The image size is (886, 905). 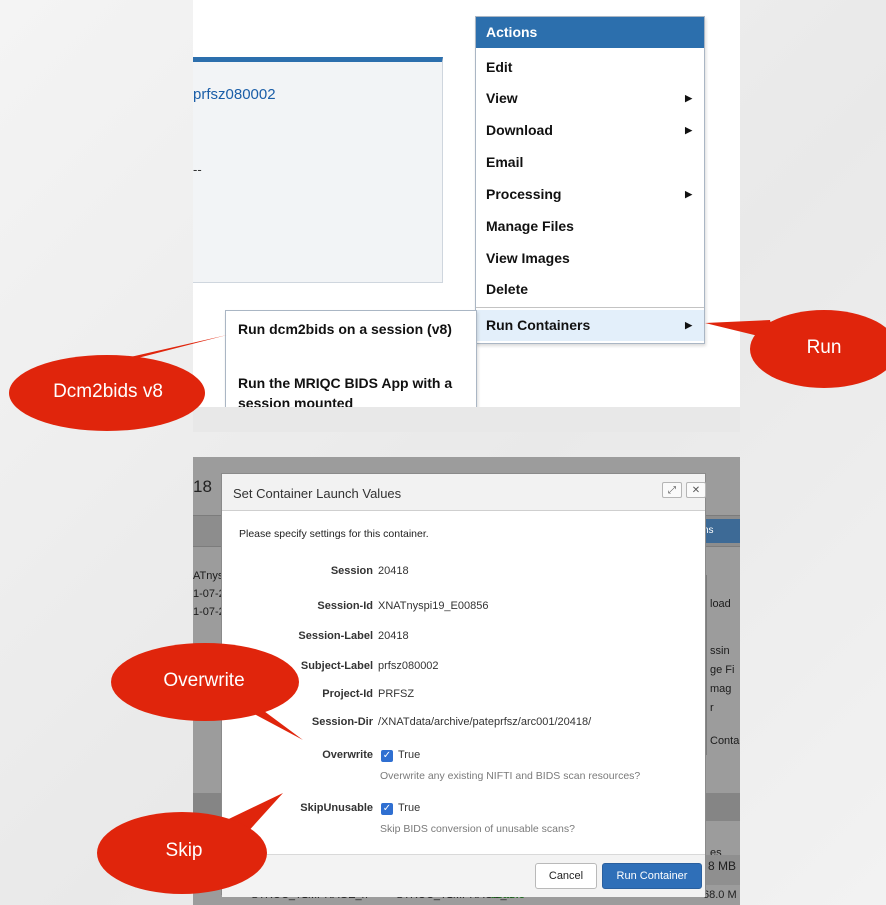 I want to click on bg-scan-size: 68.0 M, so click(x=720, y=895).